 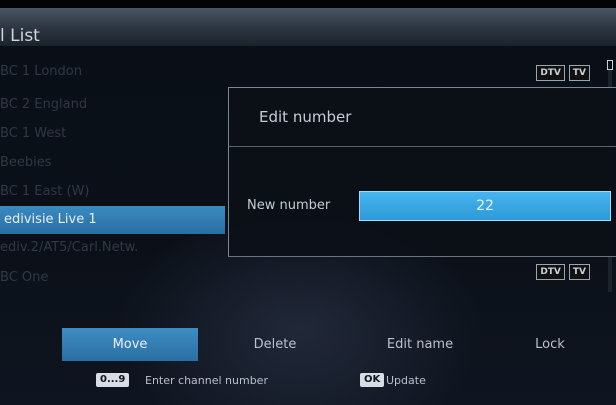 I want to click on lock-button: Lock, so click(x=550, y=344).